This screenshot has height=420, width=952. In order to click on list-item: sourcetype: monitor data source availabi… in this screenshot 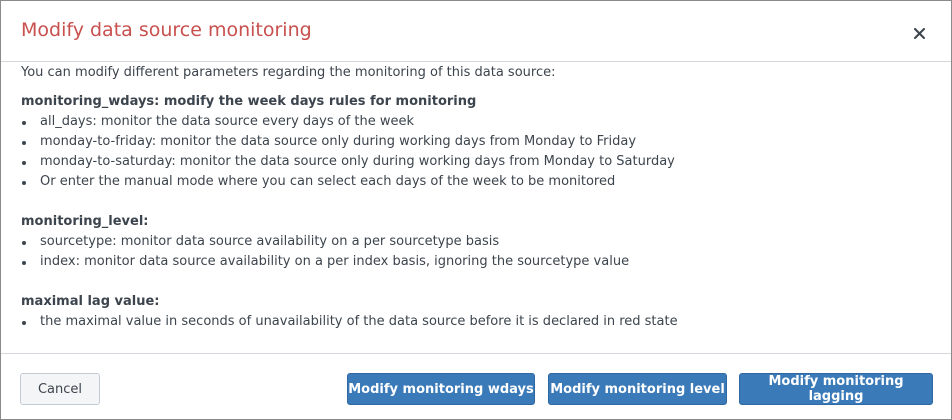, I will do `click(477, 242)`.